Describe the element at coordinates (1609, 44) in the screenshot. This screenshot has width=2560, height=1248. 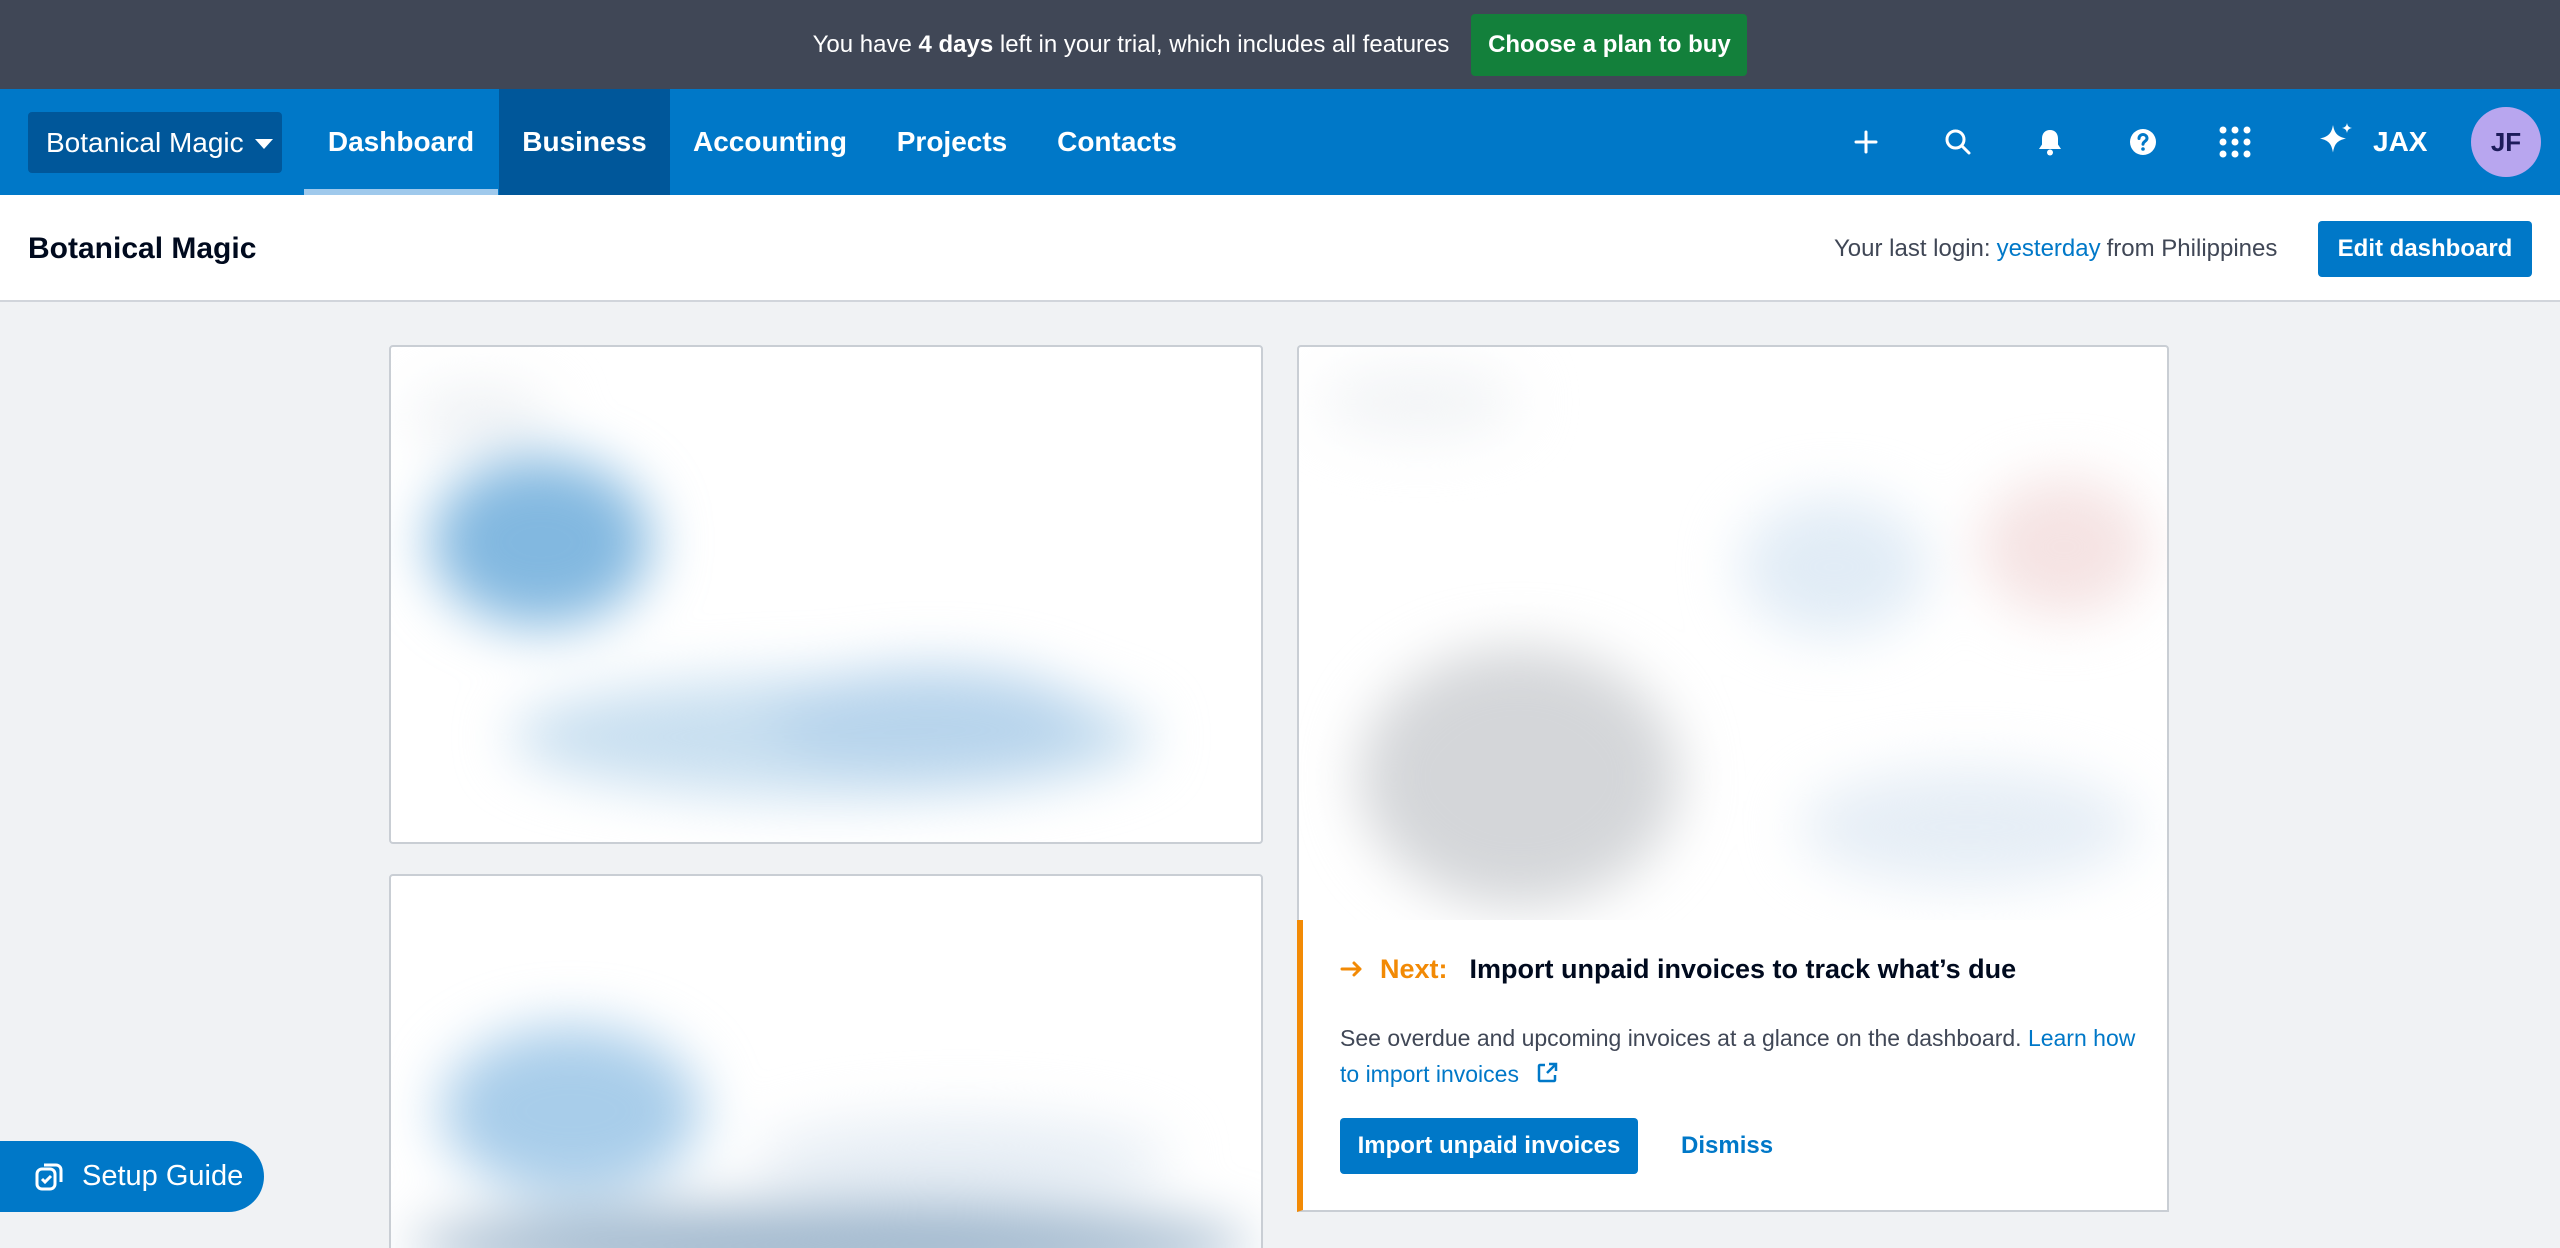
I see `choose-plan-button: Choose a plan to buy` at that location.